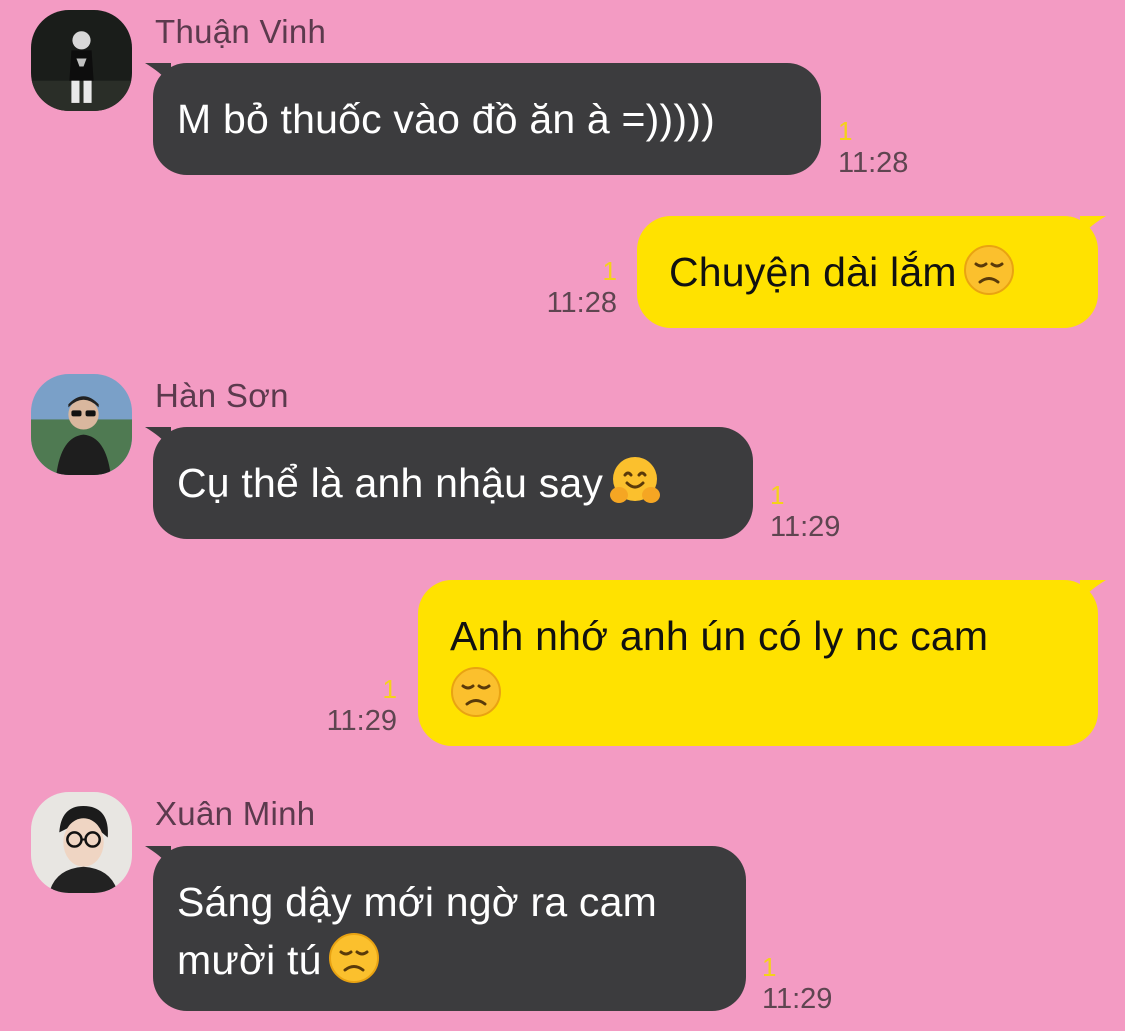 Image resolution: width=1125 pixels, height=1031 pixels. I want to click on message-bubble: Anh nhớ anh ún có ly nc cam, so click(762, 663).